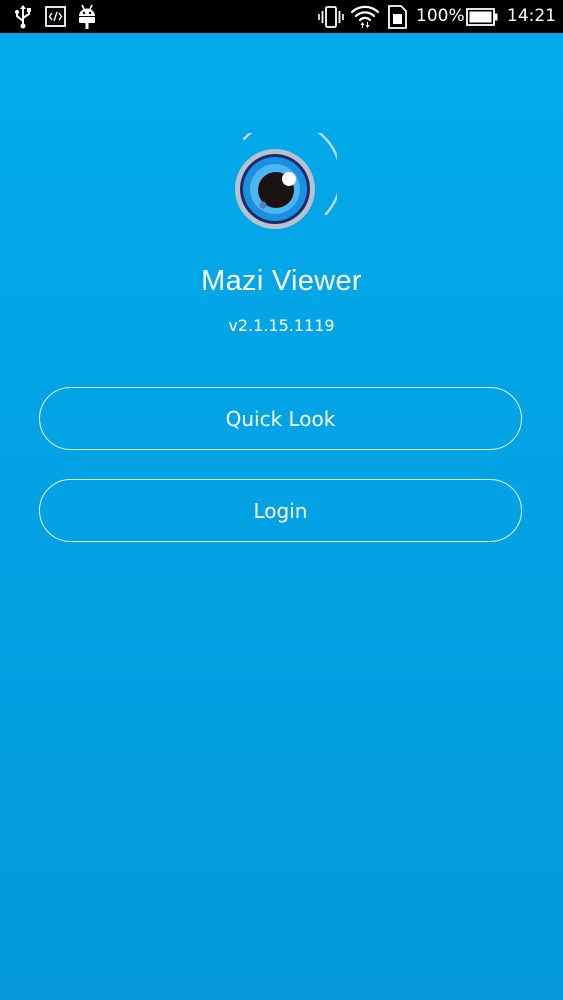 The width and height of the screenshot is (563, 1000). Describe the element at coordinates (287, 176) in the screenshot. I see `eye-logo-icon` at that location.